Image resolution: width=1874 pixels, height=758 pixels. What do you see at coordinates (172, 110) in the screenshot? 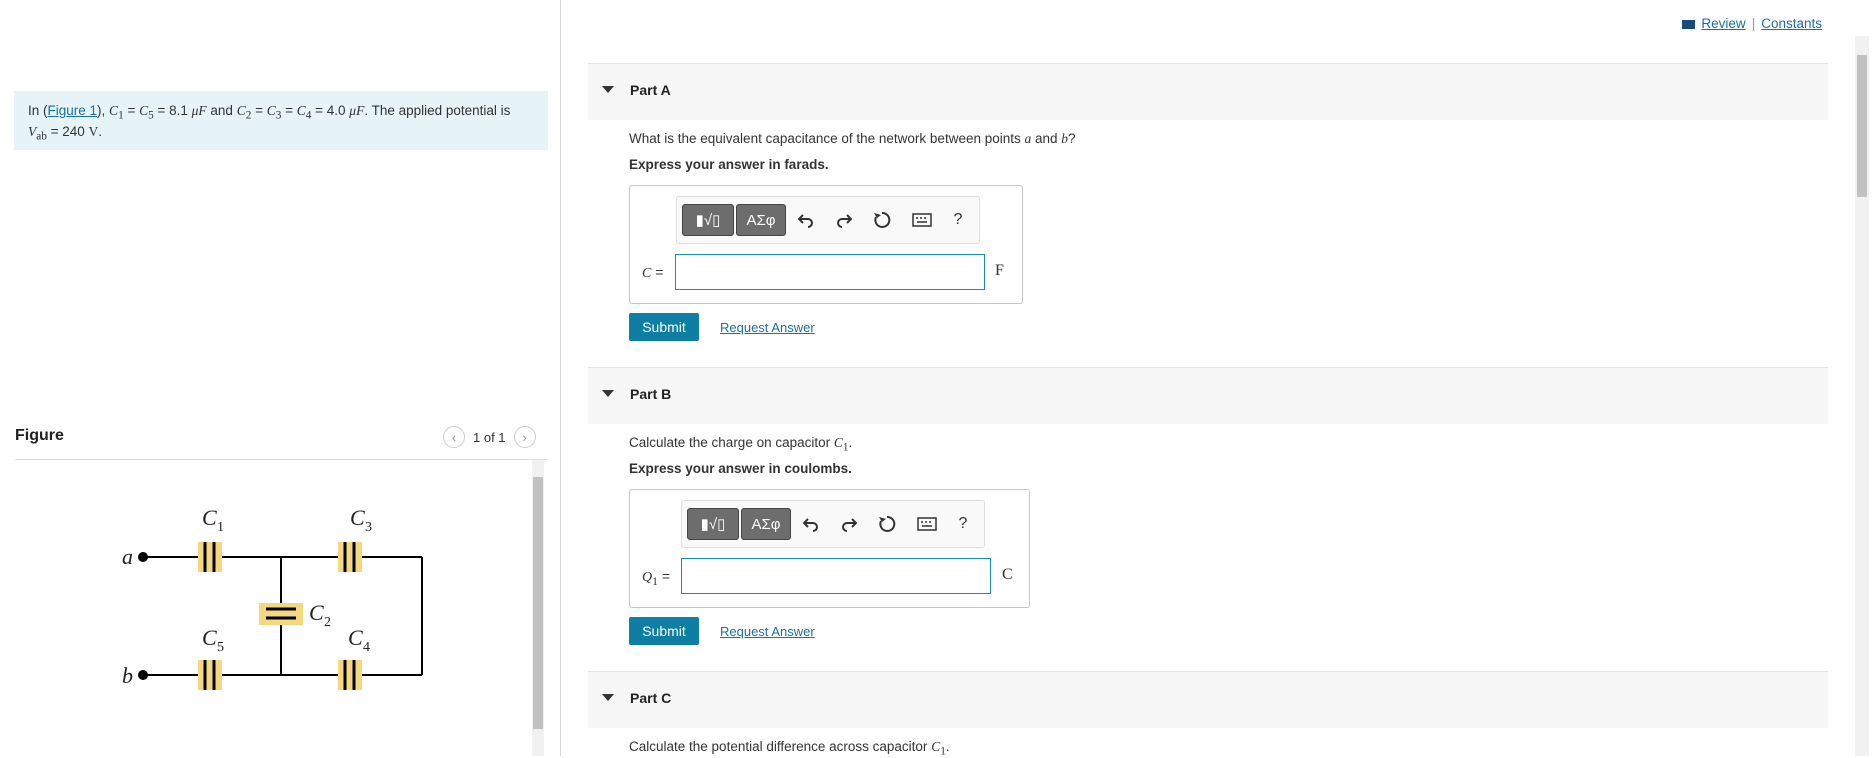
I see `value-text: = 8.1` at bounding box center [172, 110].